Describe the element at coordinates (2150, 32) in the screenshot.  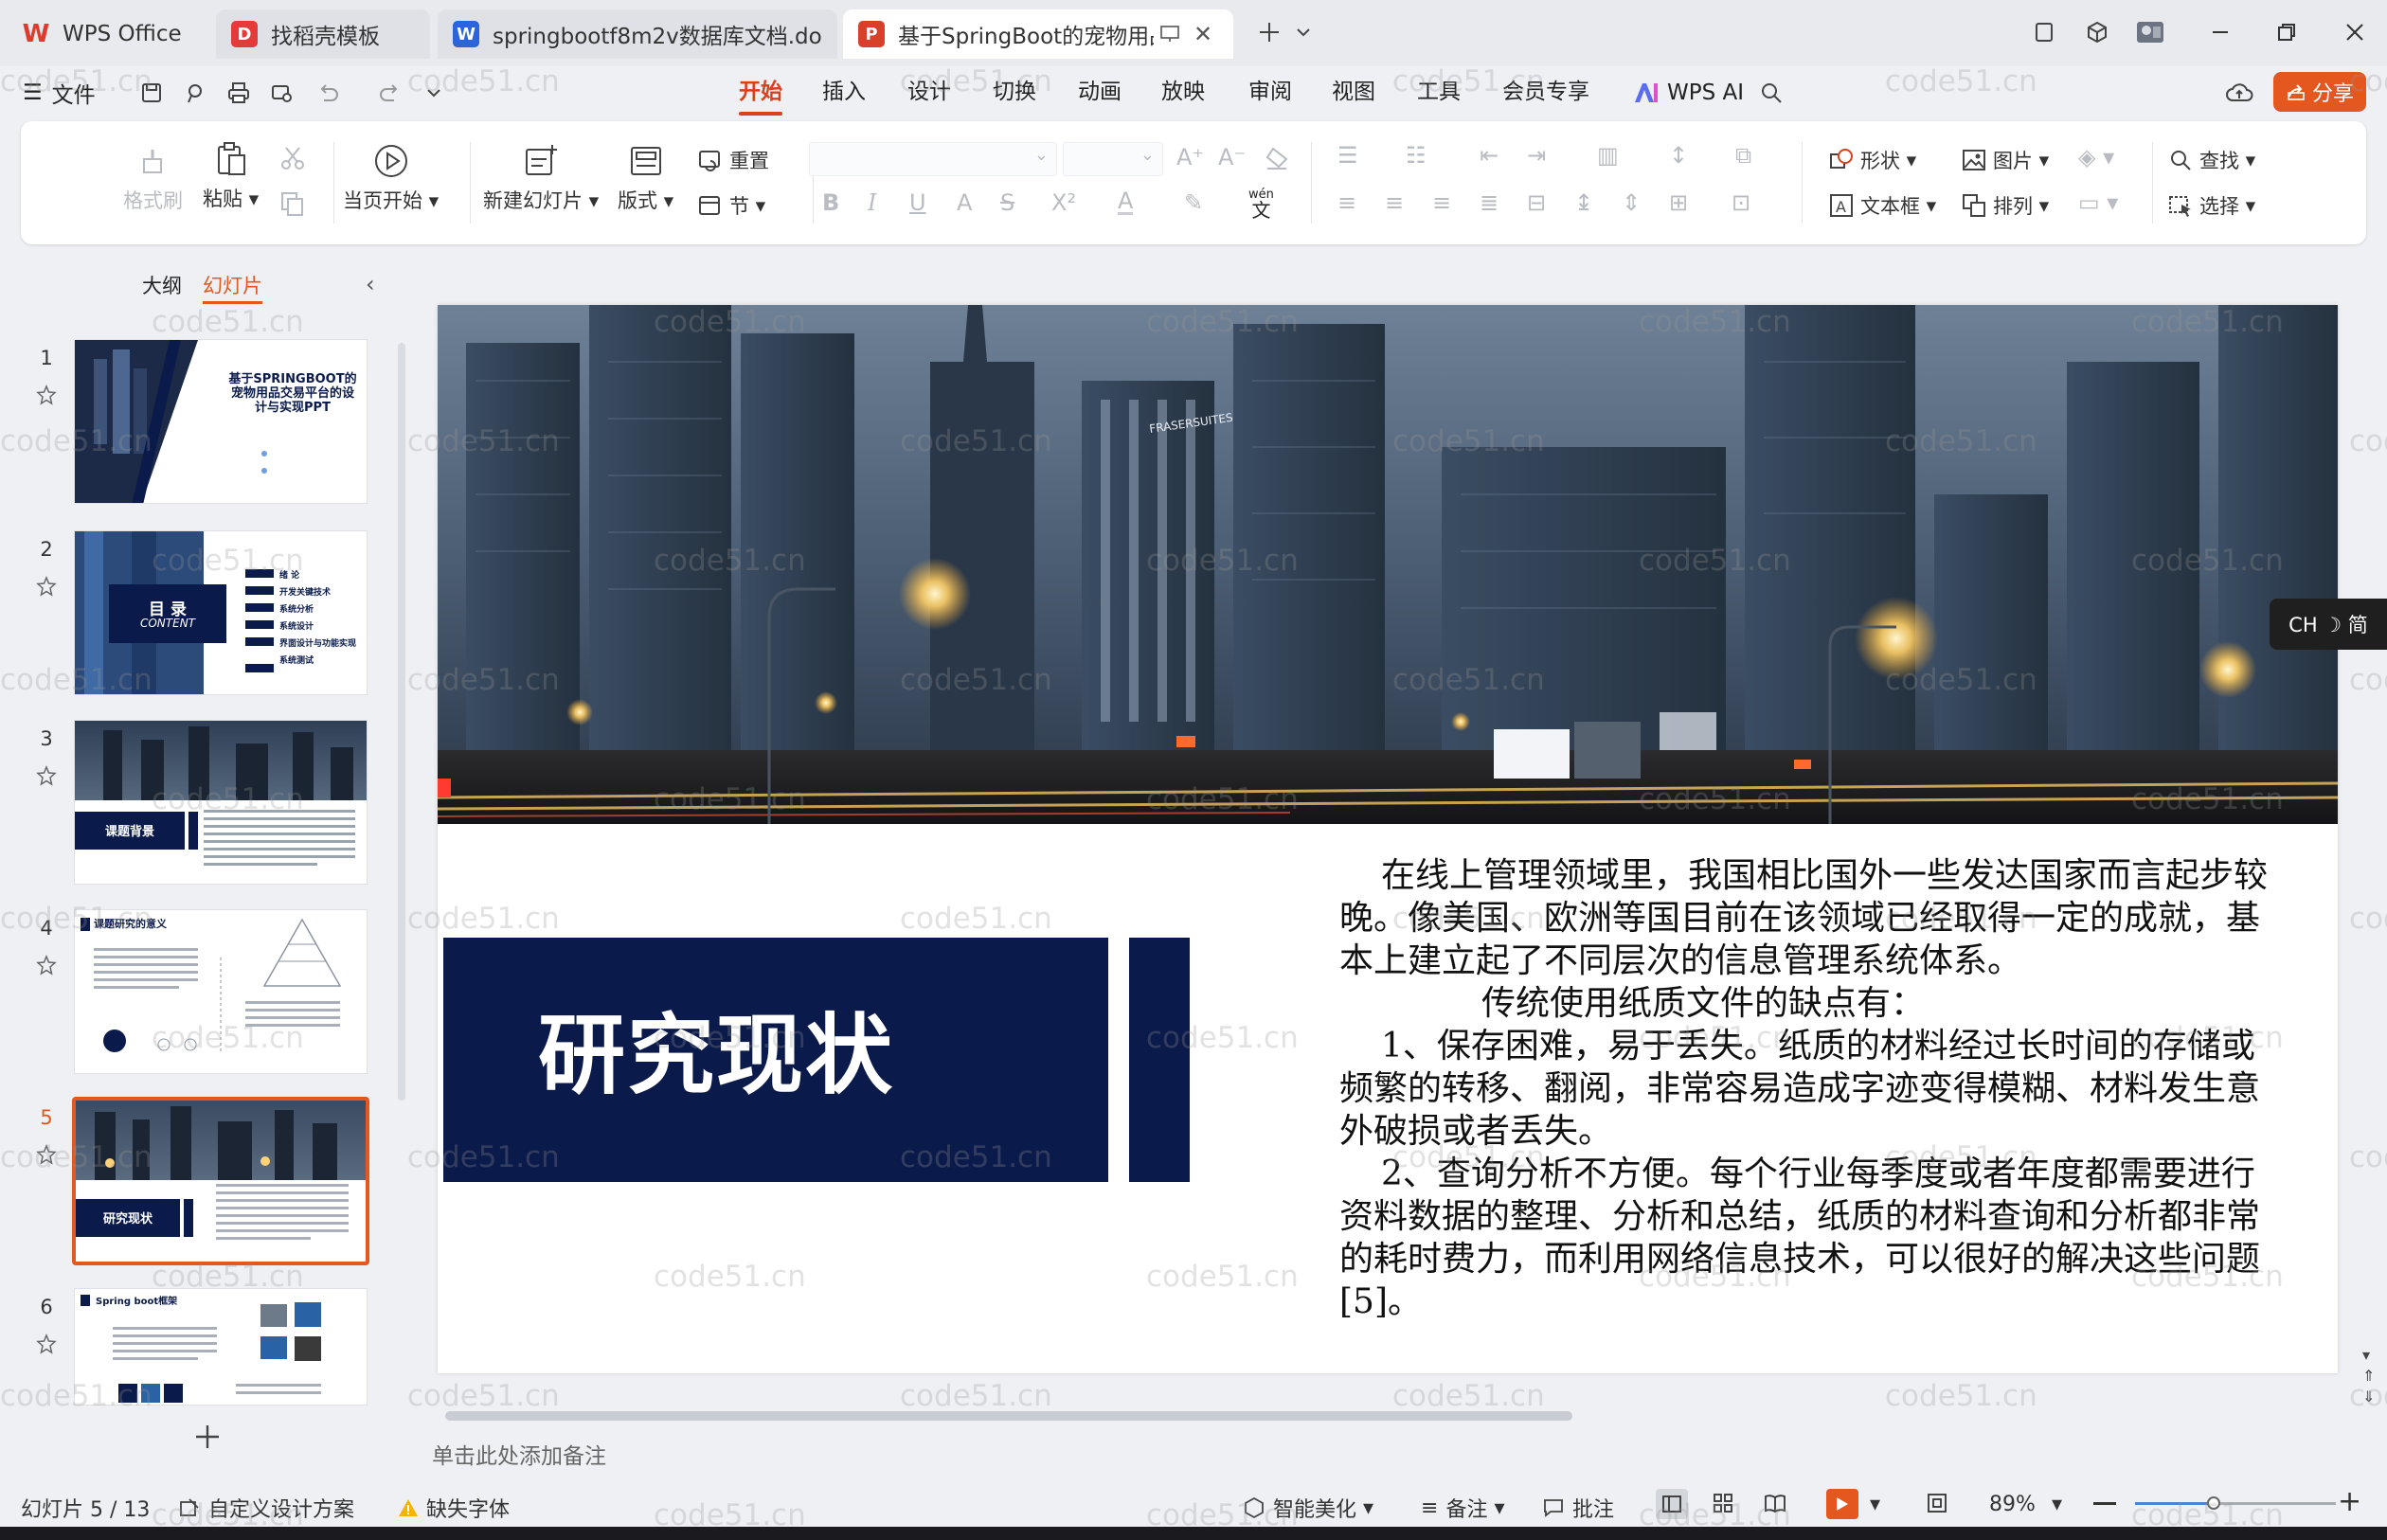
I see `user-avatar` at that location.